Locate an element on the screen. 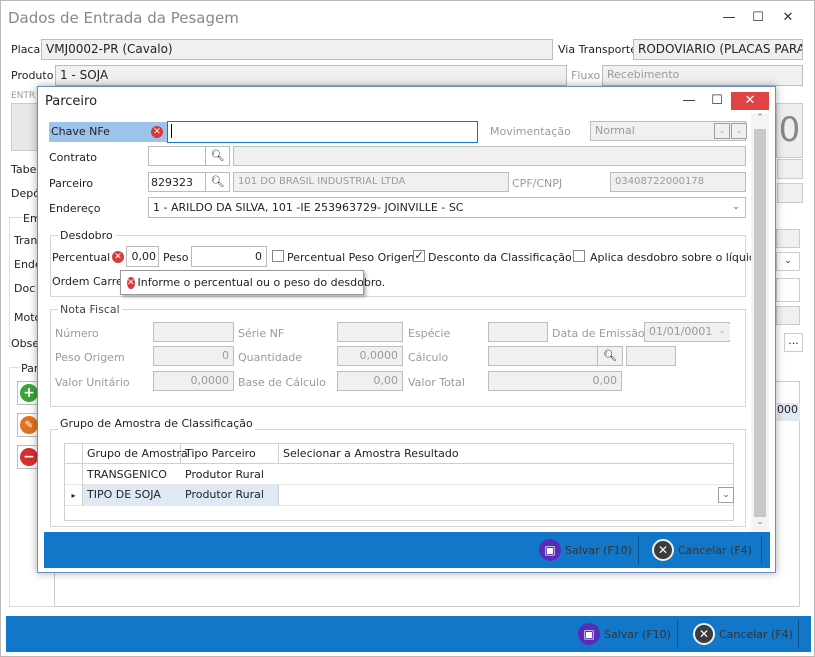  base-calculo-label: Base de Cálculo is located at coordinates (282, 382).